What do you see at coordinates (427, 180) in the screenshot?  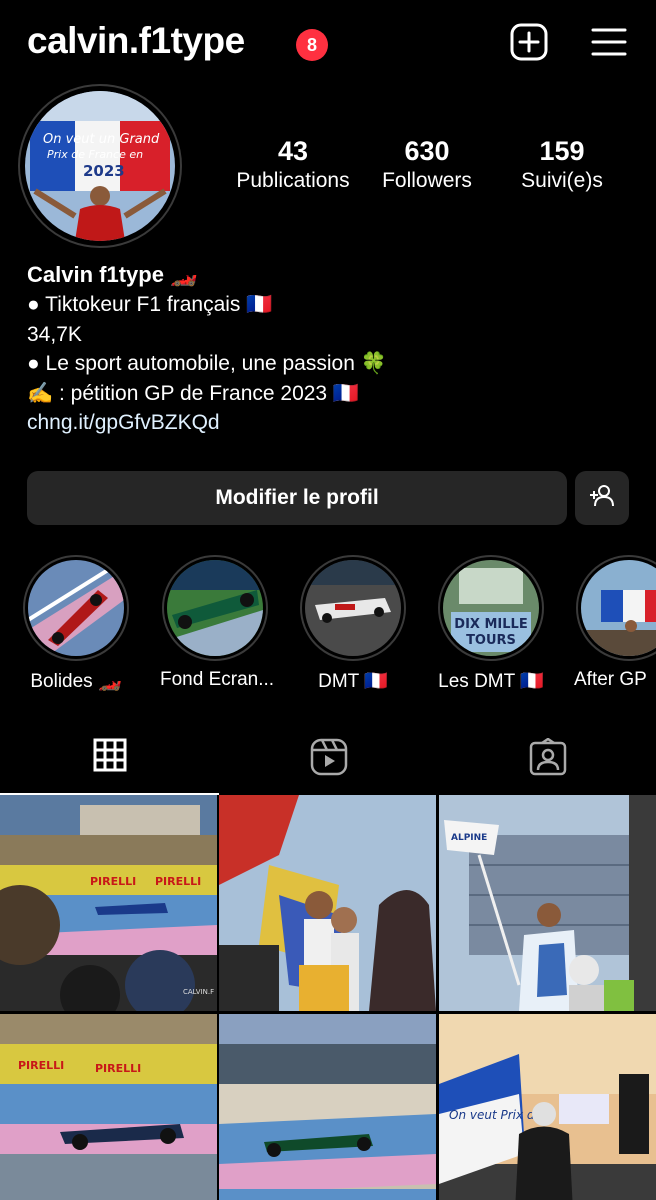 I see `stat-label: Followers` at bounding box center [427, 180].